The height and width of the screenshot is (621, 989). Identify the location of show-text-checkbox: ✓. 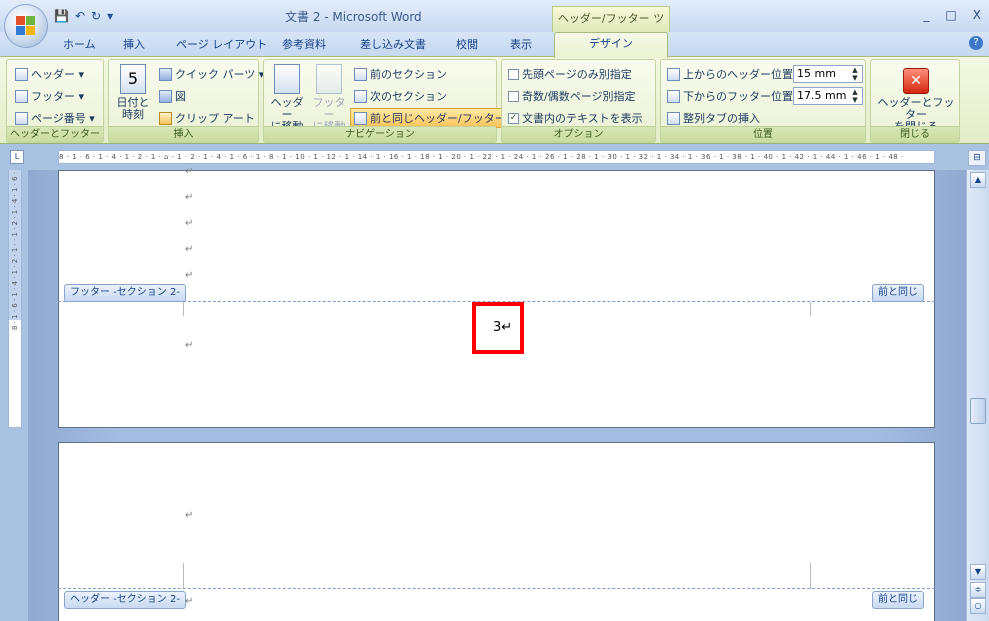
(513, 118).